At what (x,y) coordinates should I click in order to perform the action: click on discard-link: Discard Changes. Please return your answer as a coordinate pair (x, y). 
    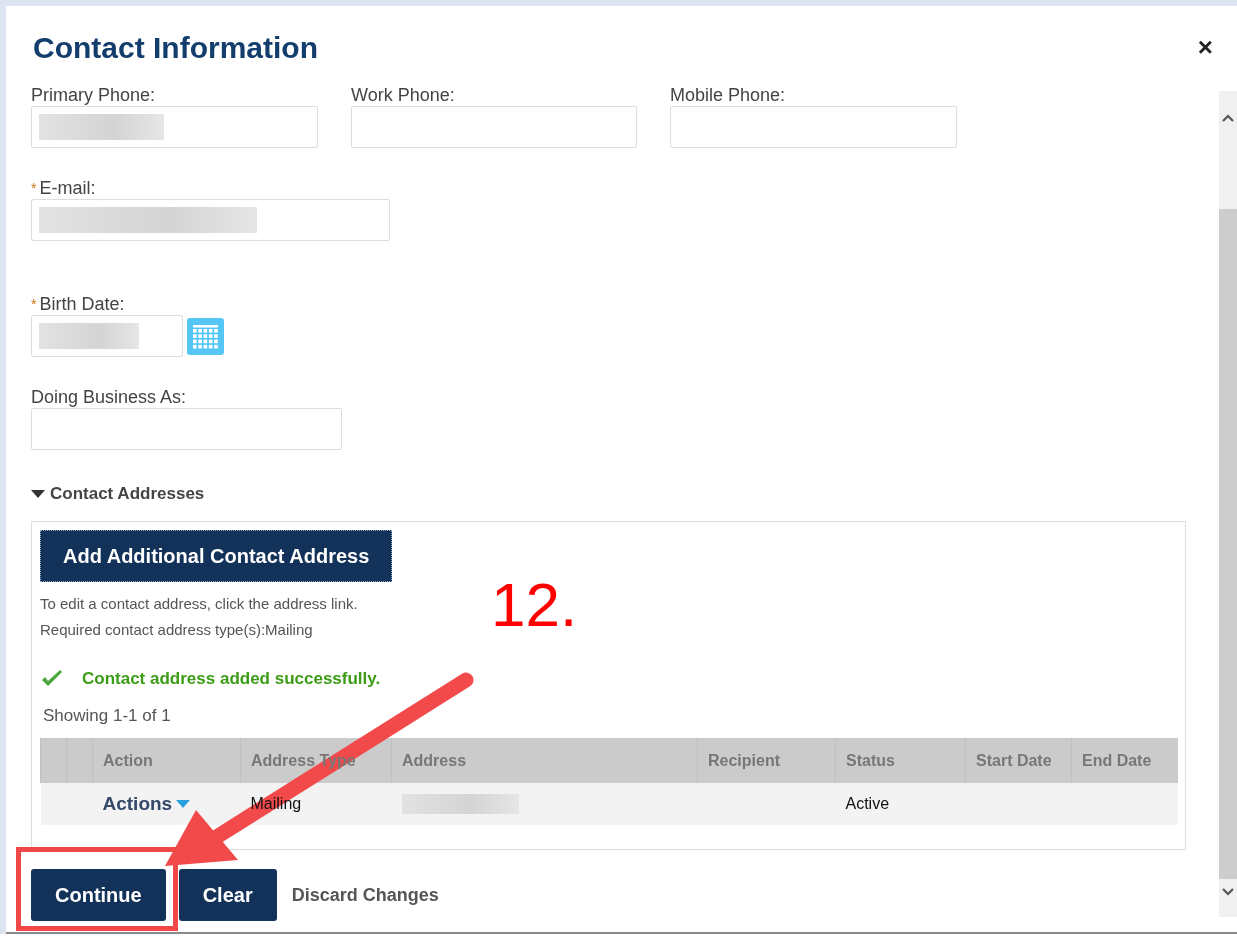
    Looking at the image, I should click on (364, 895).